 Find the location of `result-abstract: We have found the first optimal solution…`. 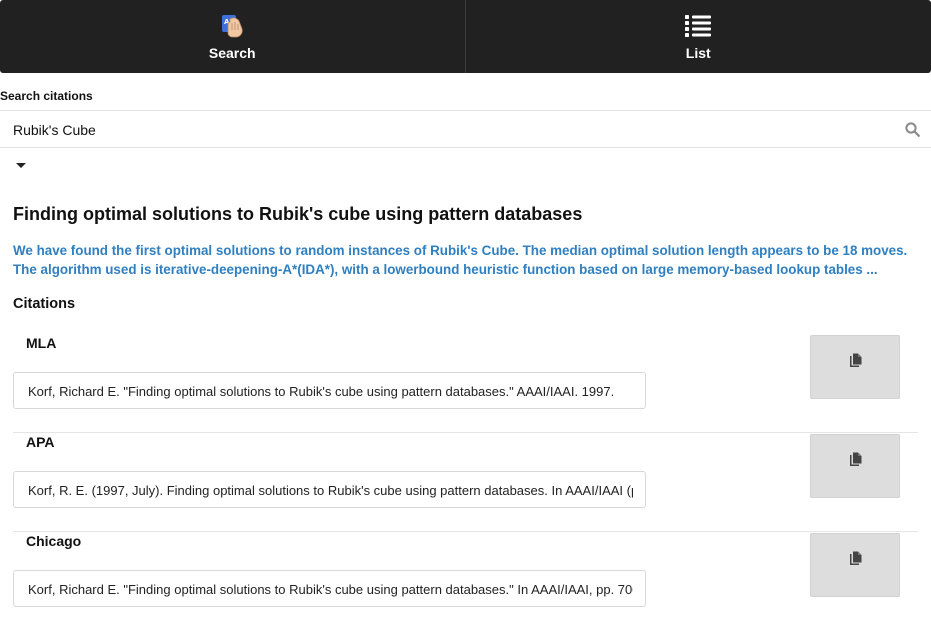

result-abstract: We have found the first optimal solution… is located at coordinates (465, 260).